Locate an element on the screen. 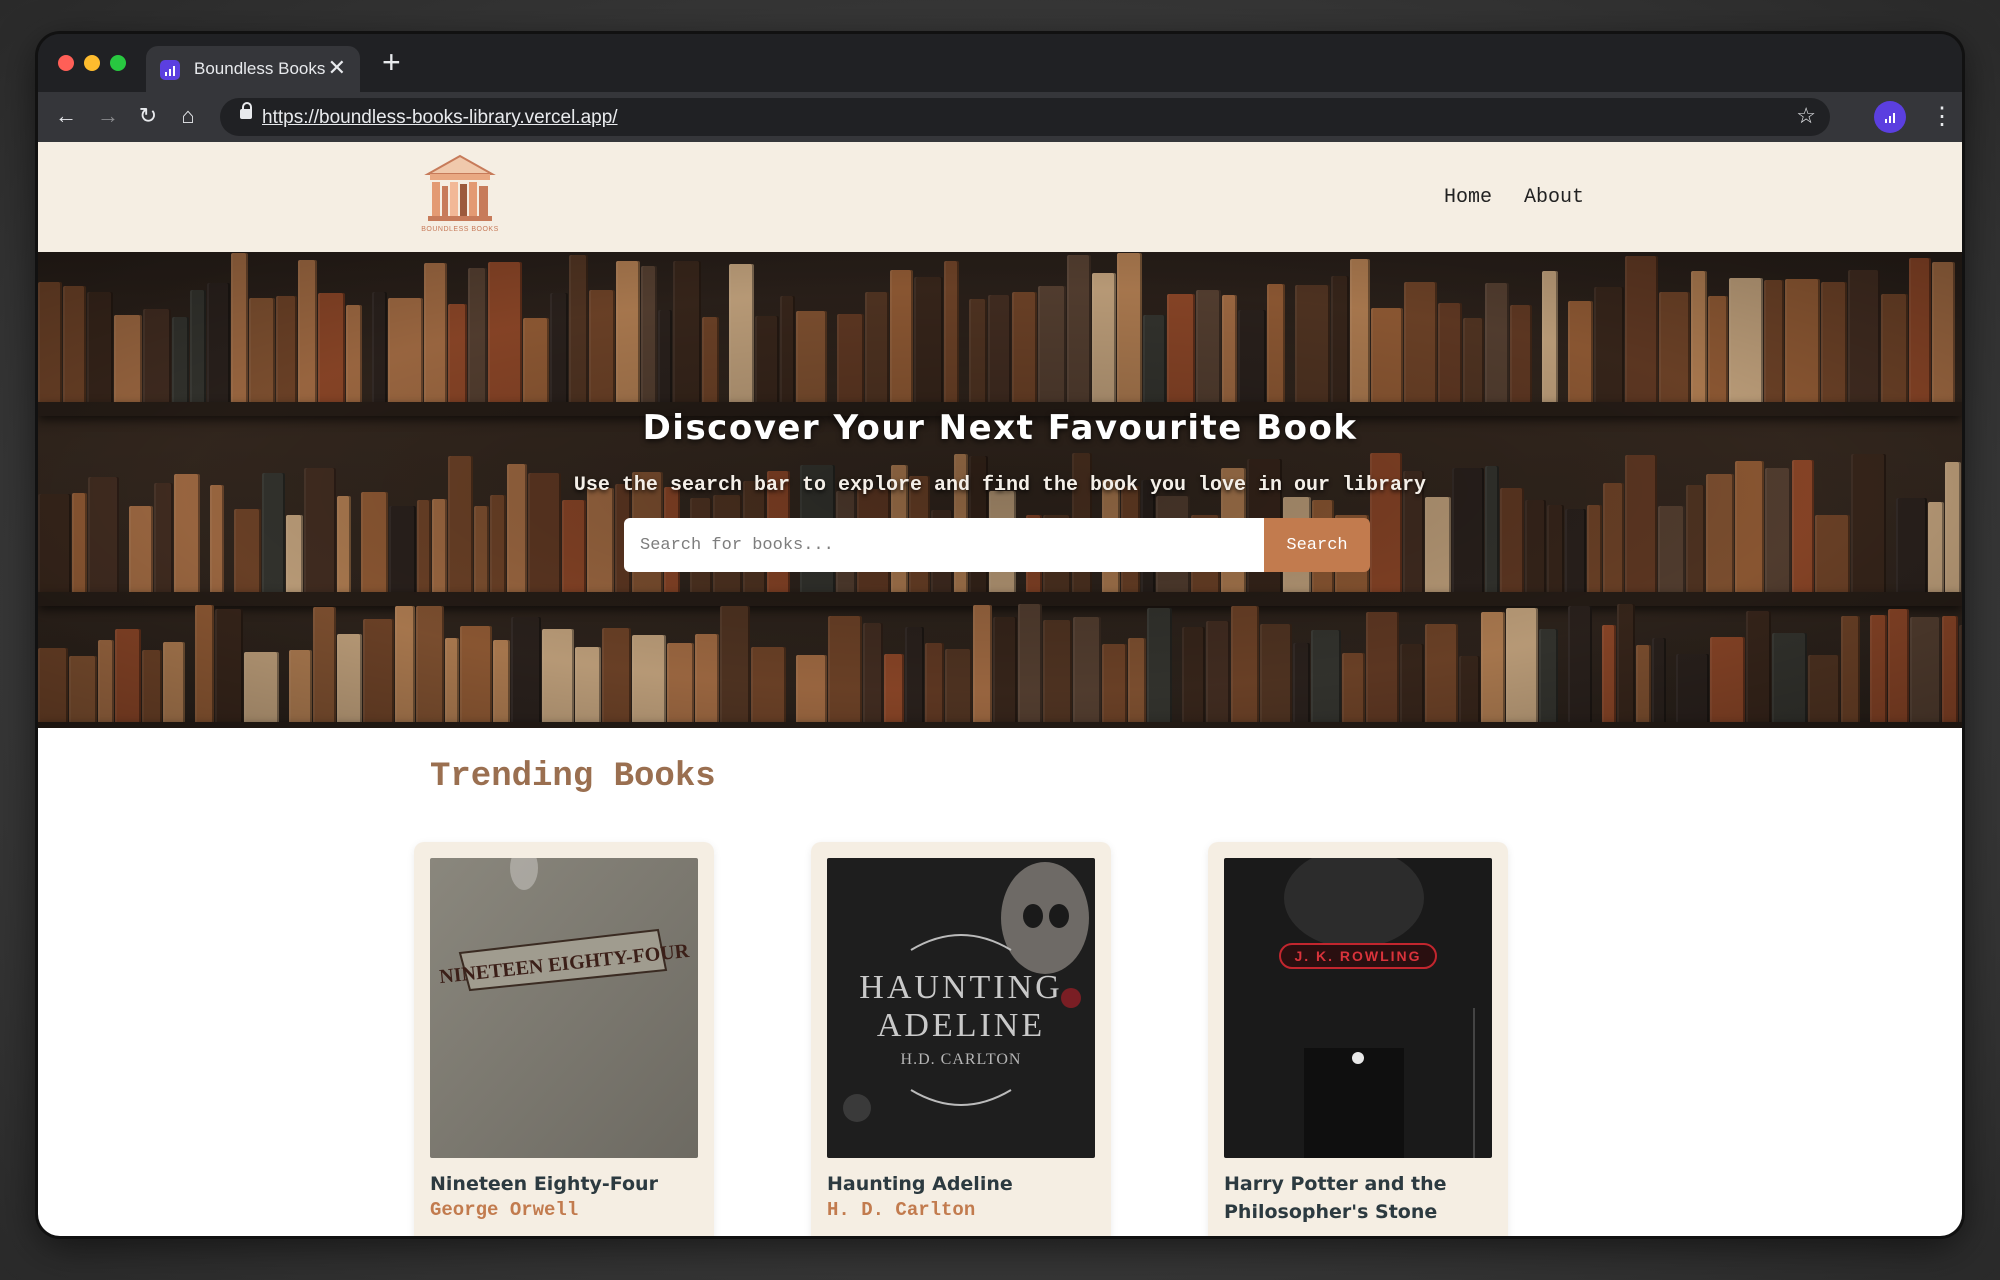  search-input is located at coordinates (944, 545).